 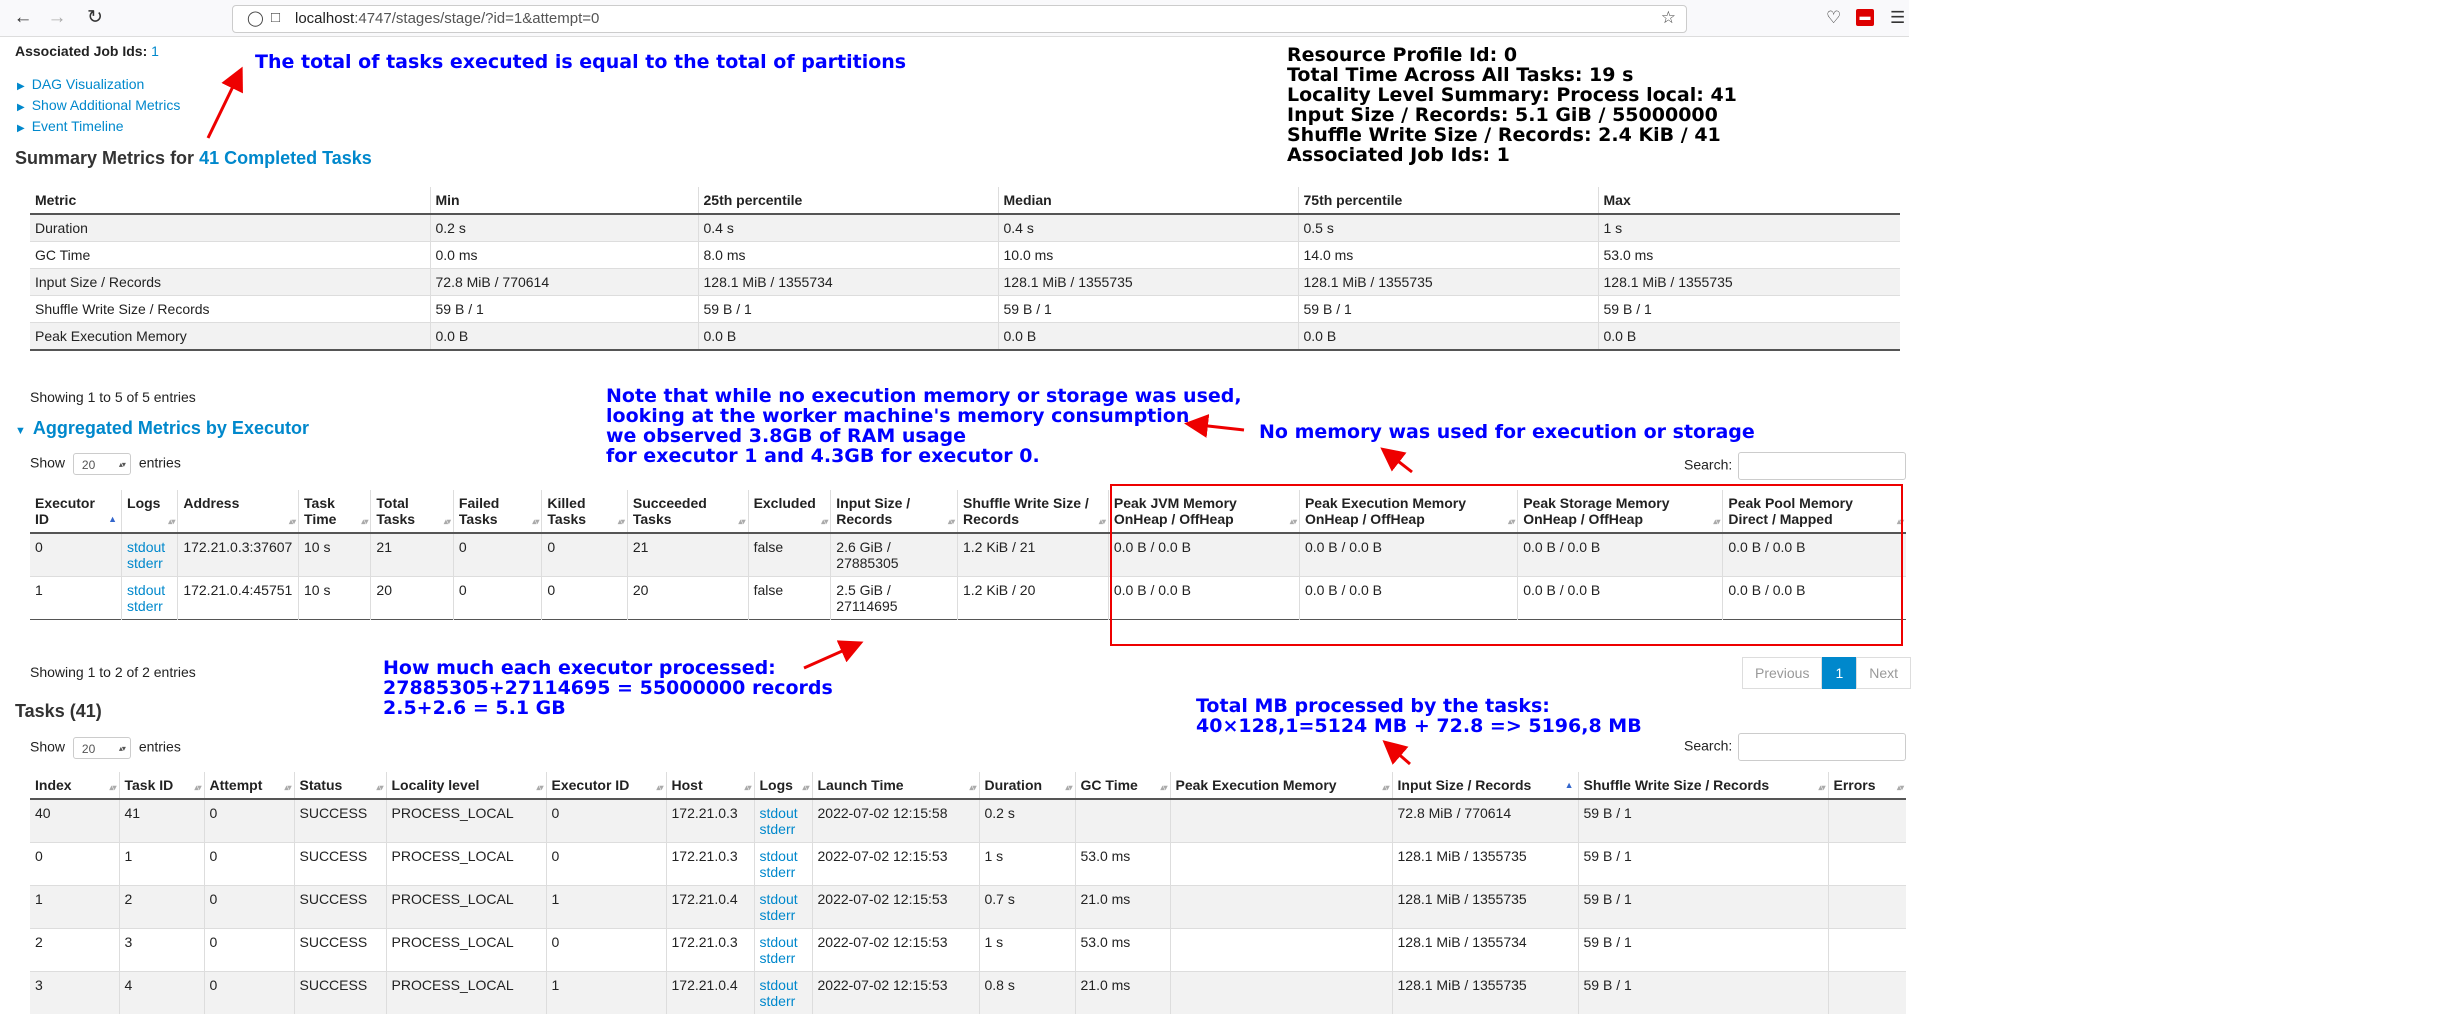 What do you see at coordinates (1214, 426) in the screenshot?
I see `arrow-to-memory-note` at bounding box center [1214, 426].